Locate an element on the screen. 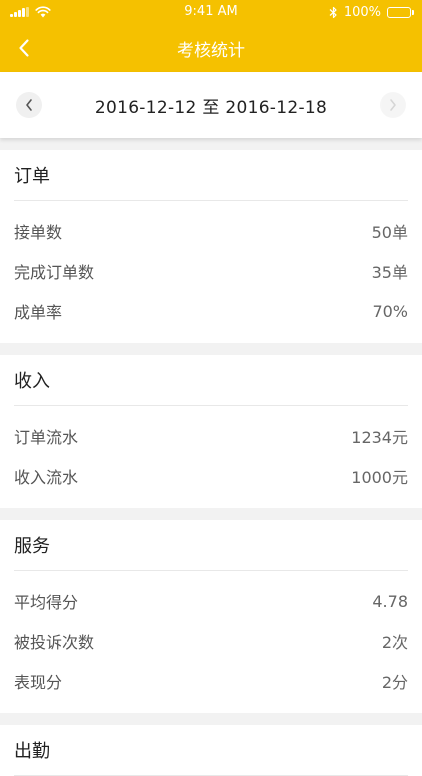 The height and width of the screenshot is (776, 422). stat-label: 平均得分 is located at coordinates (46, 602).